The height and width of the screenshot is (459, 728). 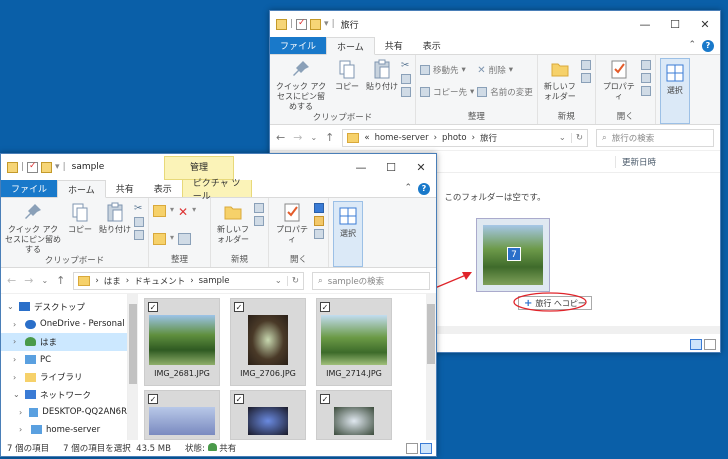 I want to click on address-bar: « home-server › photo › 旅行 ⌄ ↻, so click(x=465, y=137).